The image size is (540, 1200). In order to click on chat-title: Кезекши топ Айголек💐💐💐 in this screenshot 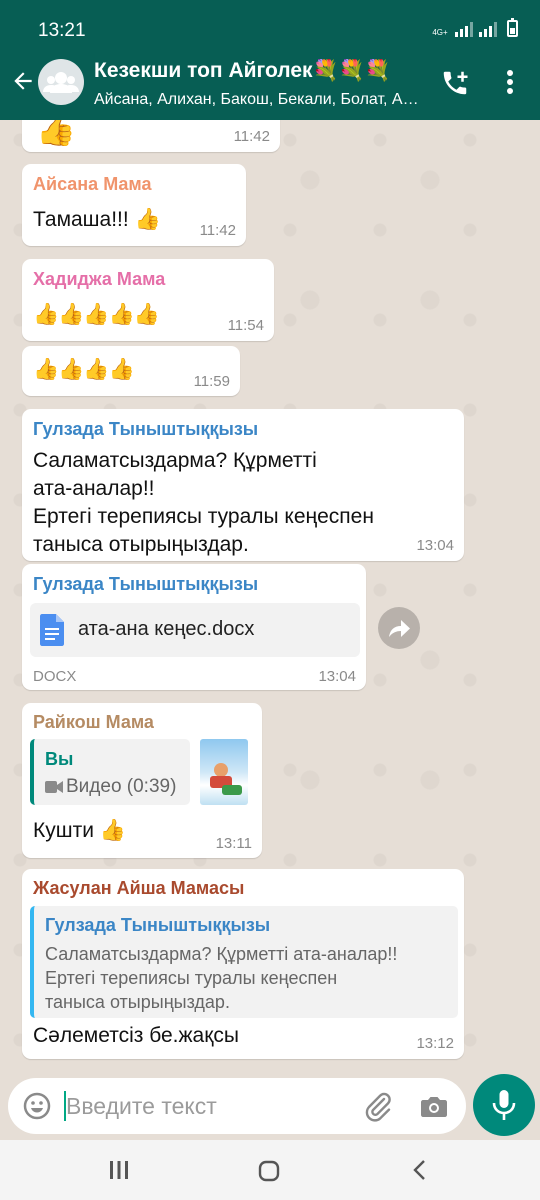, I will do `click(264, 71)`.